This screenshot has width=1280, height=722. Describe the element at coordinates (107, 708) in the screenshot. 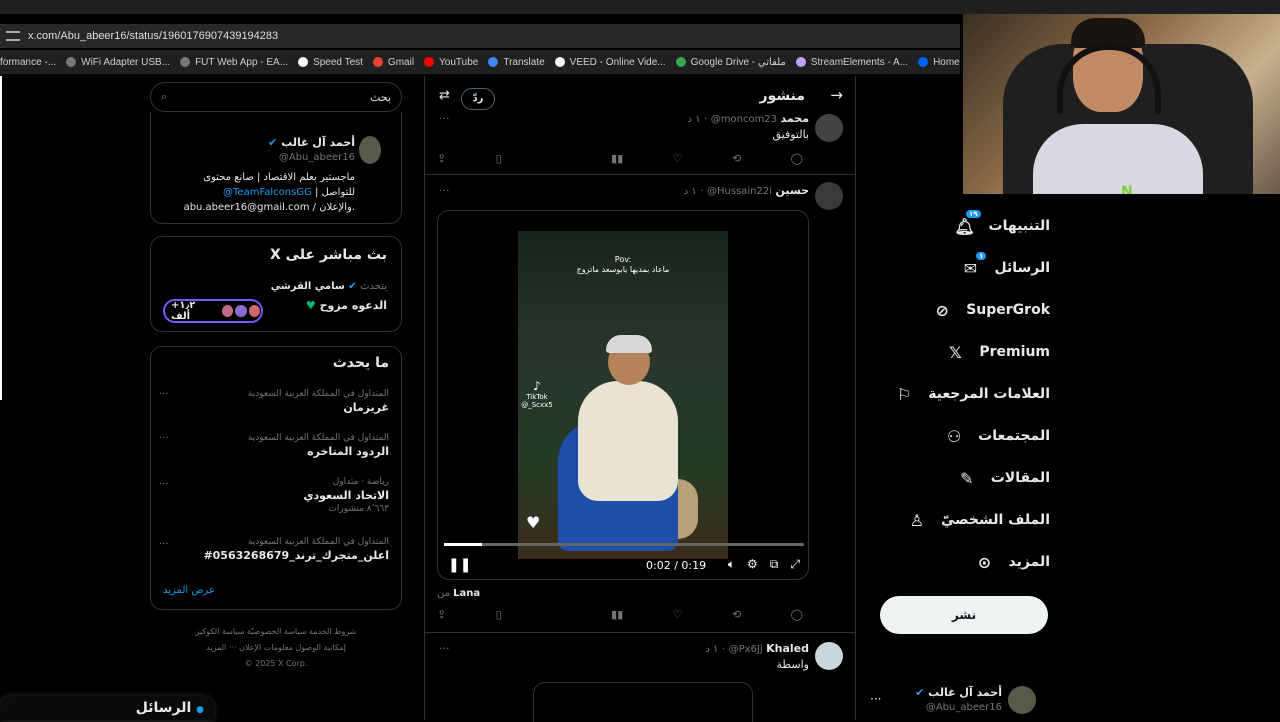

I see `messages-drawer: الرسائل ●` at that location.